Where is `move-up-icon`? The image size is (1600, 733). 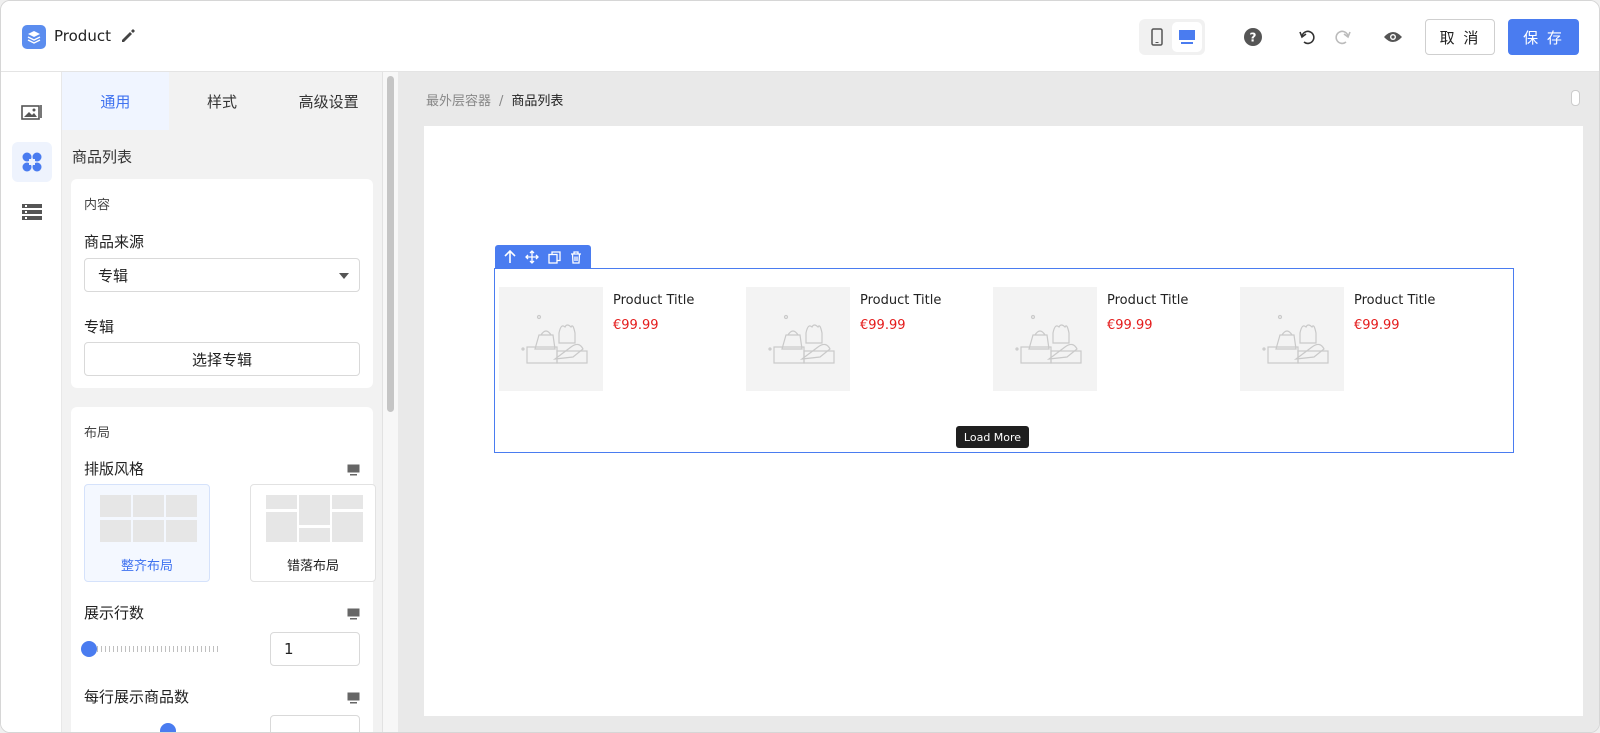 move-up-icon is located at coordinates (510, 257).